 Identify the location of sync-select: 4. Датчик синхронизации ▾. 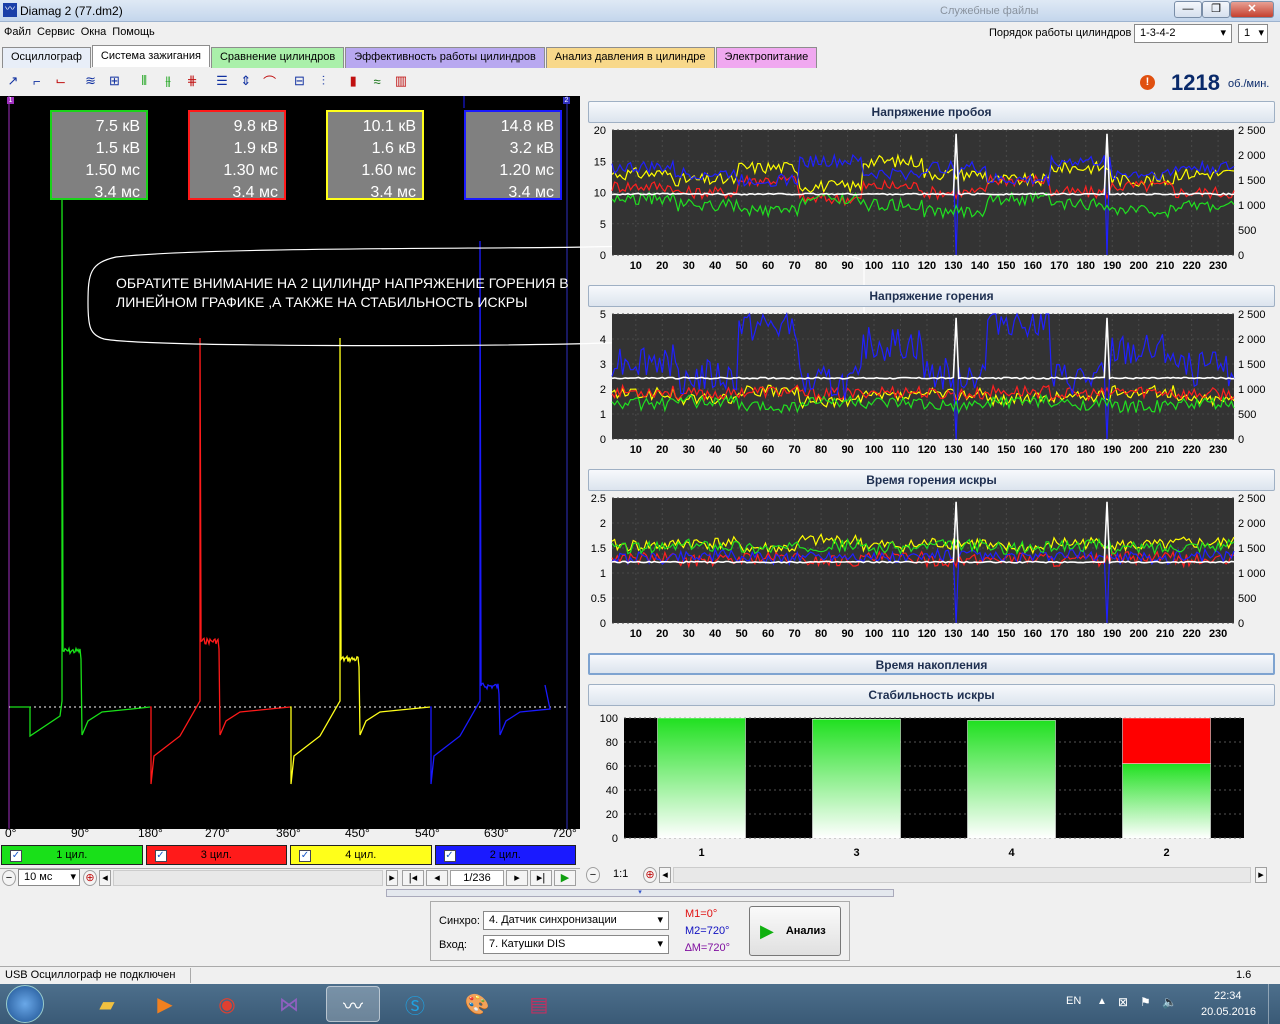
(576, 920).